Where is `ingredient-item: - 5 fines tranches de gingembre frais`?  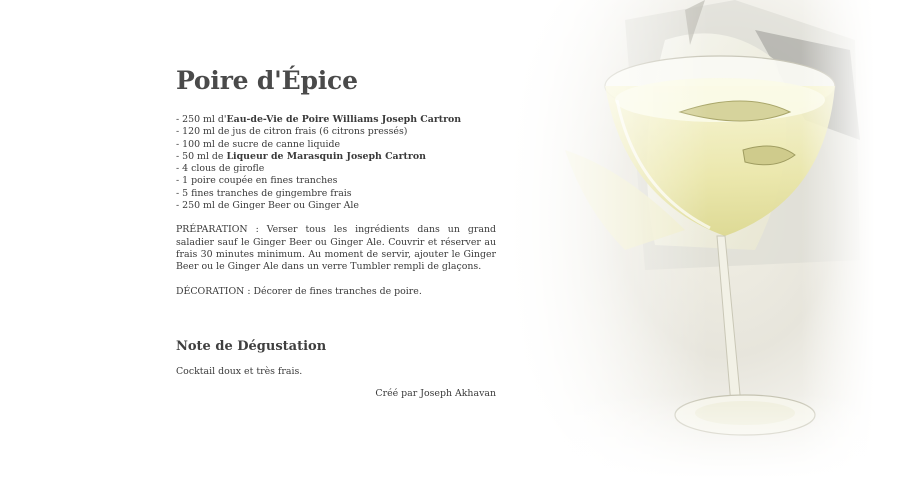
ingredient-item: - 5 fines tranches de gingembre frais is located at coordinates (336, 194).